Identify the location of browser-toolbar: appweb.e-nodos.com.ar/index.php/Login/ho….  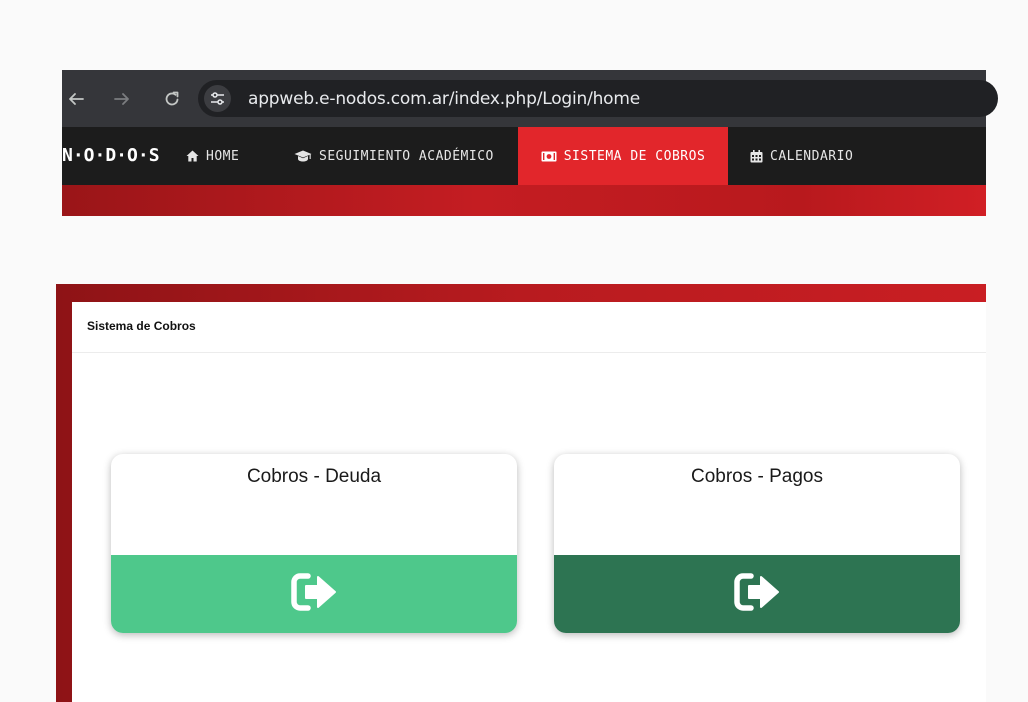
(530, 98).